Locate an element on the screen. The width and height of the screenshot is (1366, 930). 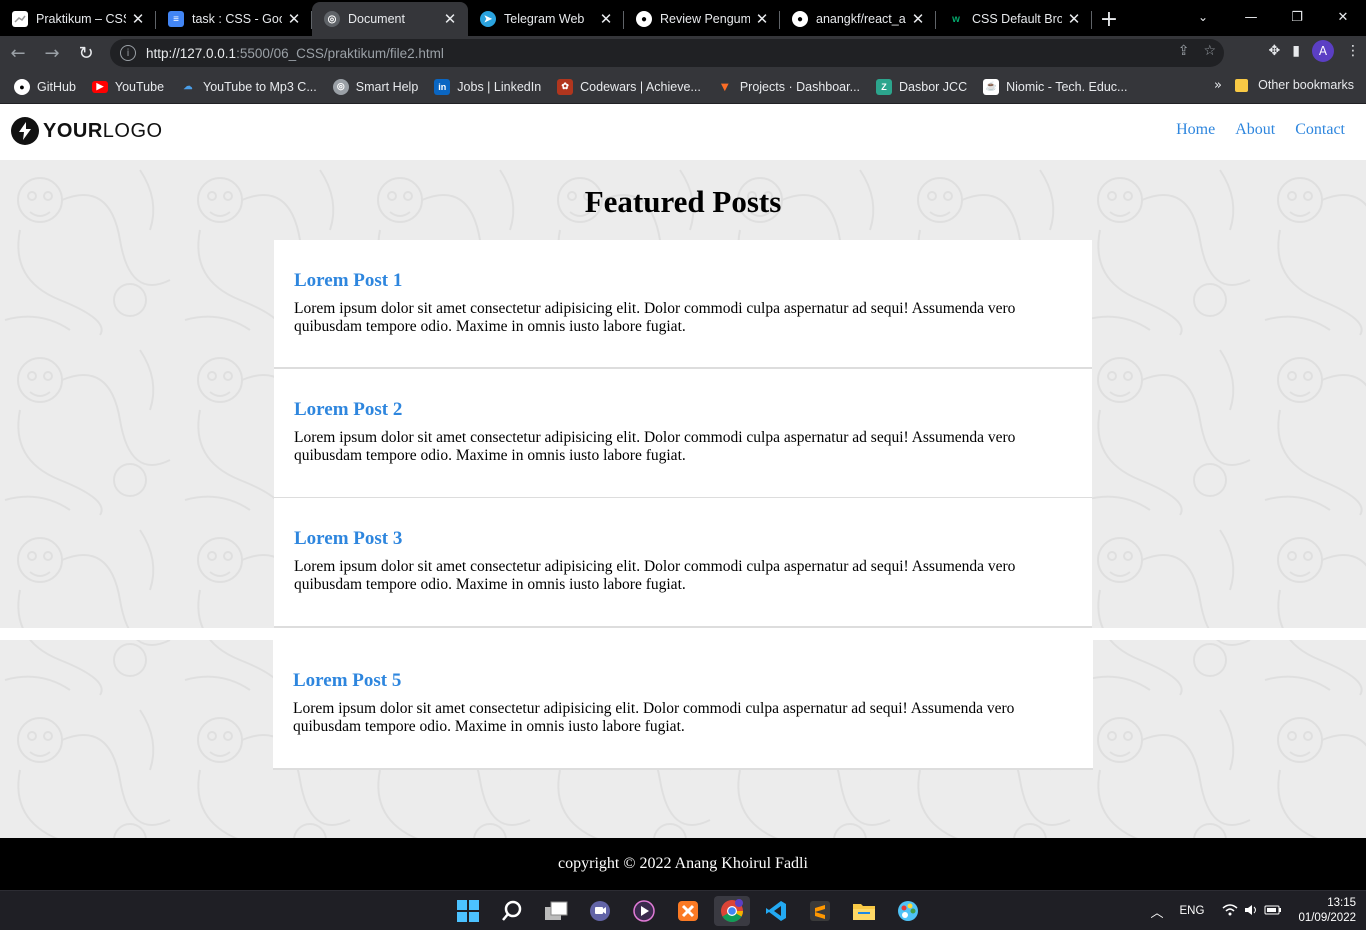
copyright-text: copyright © 2022 Anang Khoirul Fadli is located at coordinates (683, 863).